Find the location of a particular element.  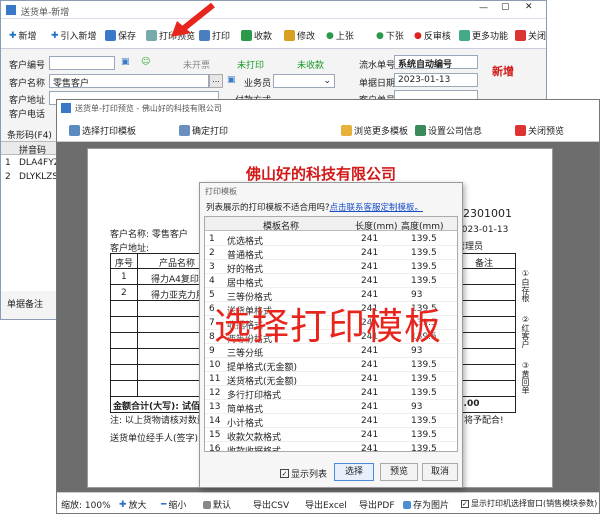

customer-name-input: 零售客户 is located at coordinates (129, 81).